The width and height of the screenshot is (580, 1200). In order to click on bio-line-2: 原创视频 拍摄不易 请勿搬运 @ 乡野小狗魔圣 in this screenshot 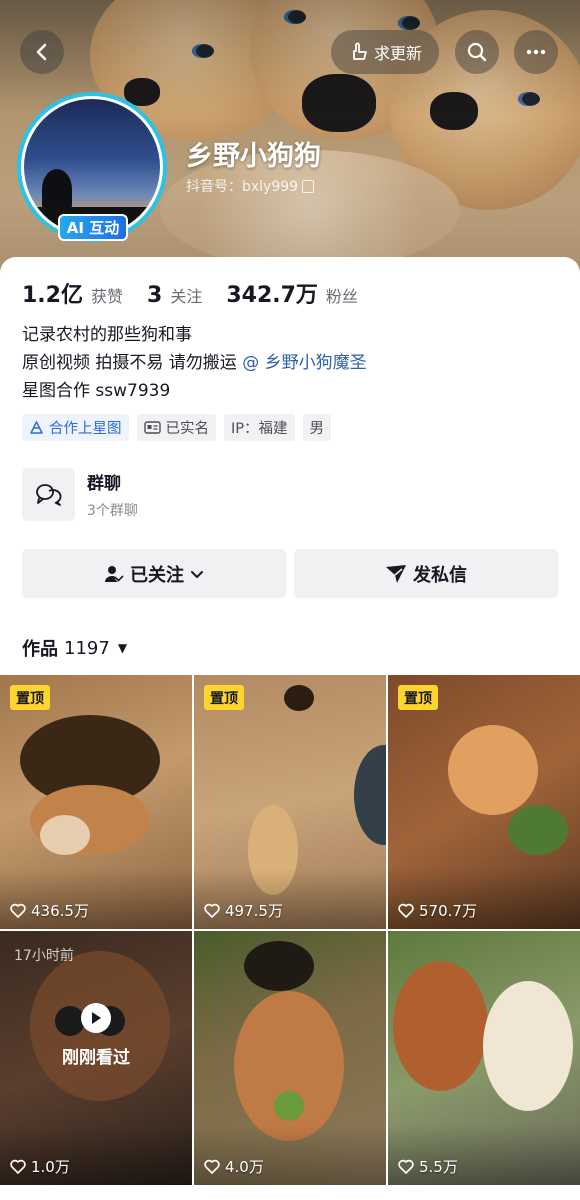, I will do `click(194, 363)`.